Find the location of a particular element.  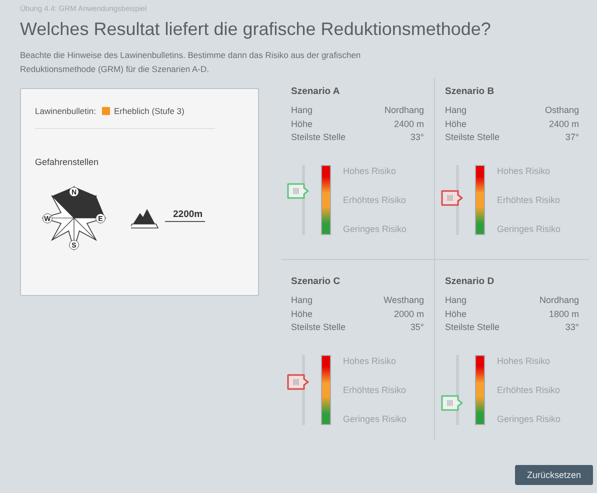

scenario-title: Szenario A is located at coordinates (316, 91).